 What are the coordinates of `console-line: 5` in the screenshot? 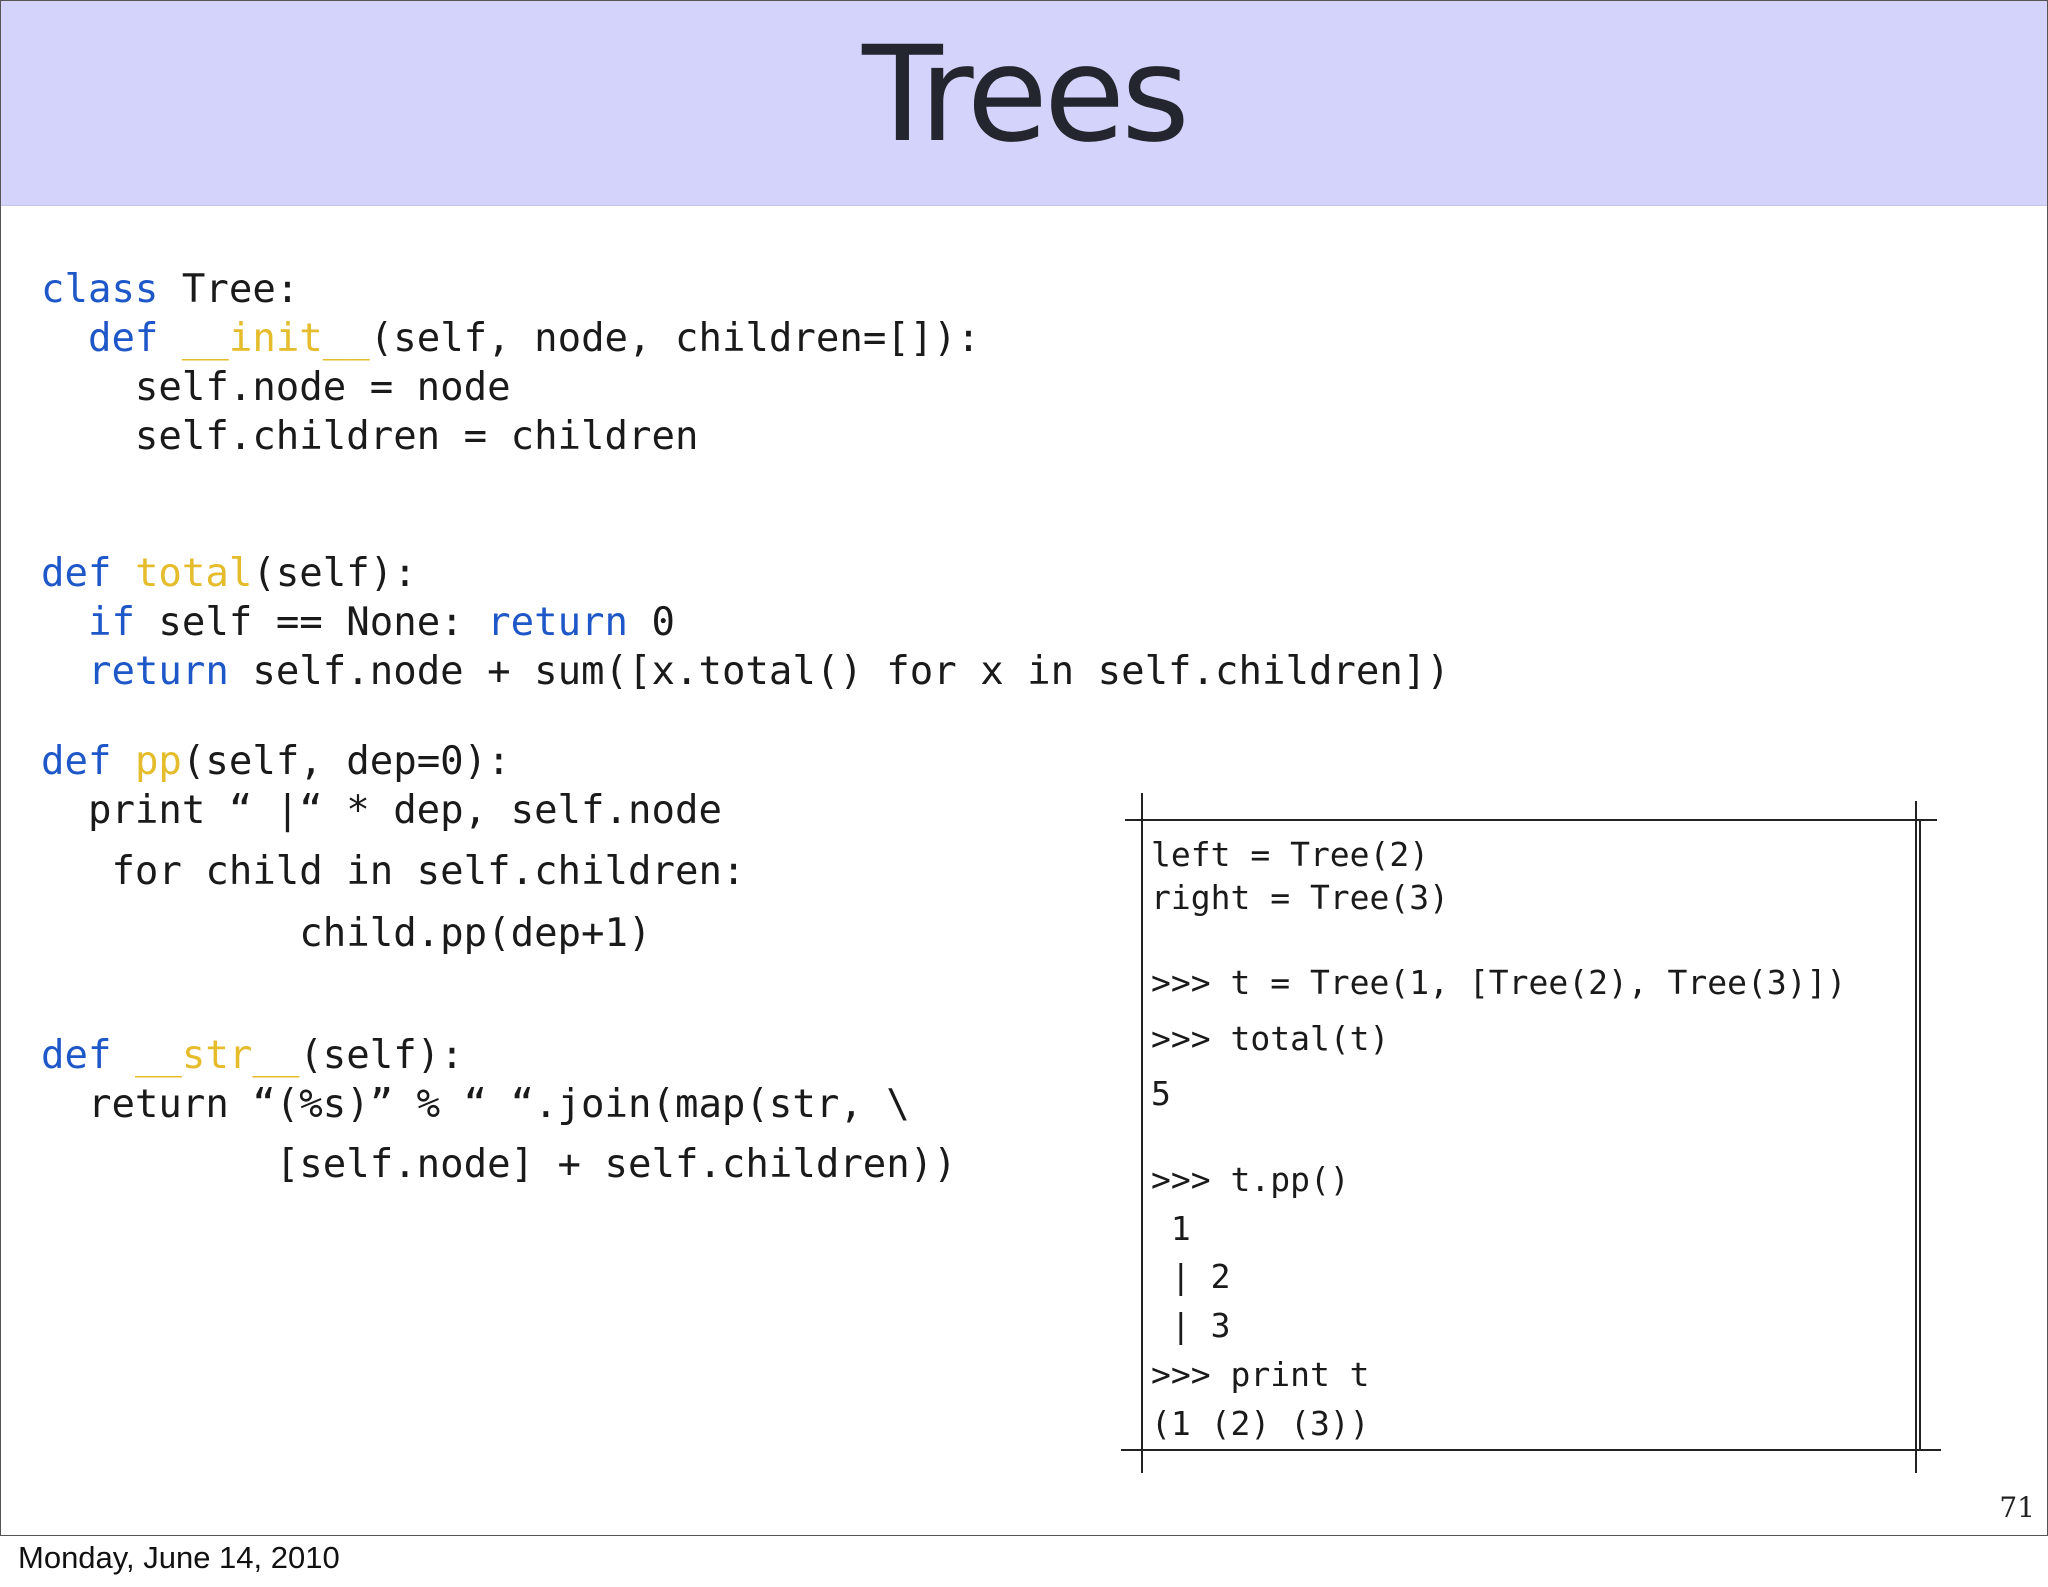 It's located at (1161, 1093).